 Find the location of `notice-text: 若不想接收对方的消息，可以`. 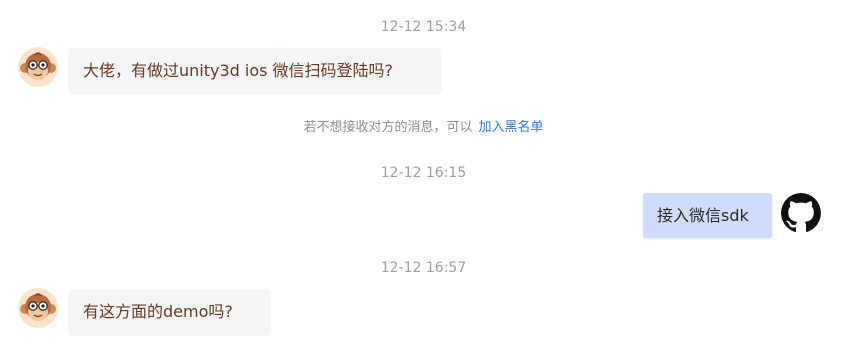

notice-text: 若不想接收对方的消息，可以 is located at coordinates (388, 127).